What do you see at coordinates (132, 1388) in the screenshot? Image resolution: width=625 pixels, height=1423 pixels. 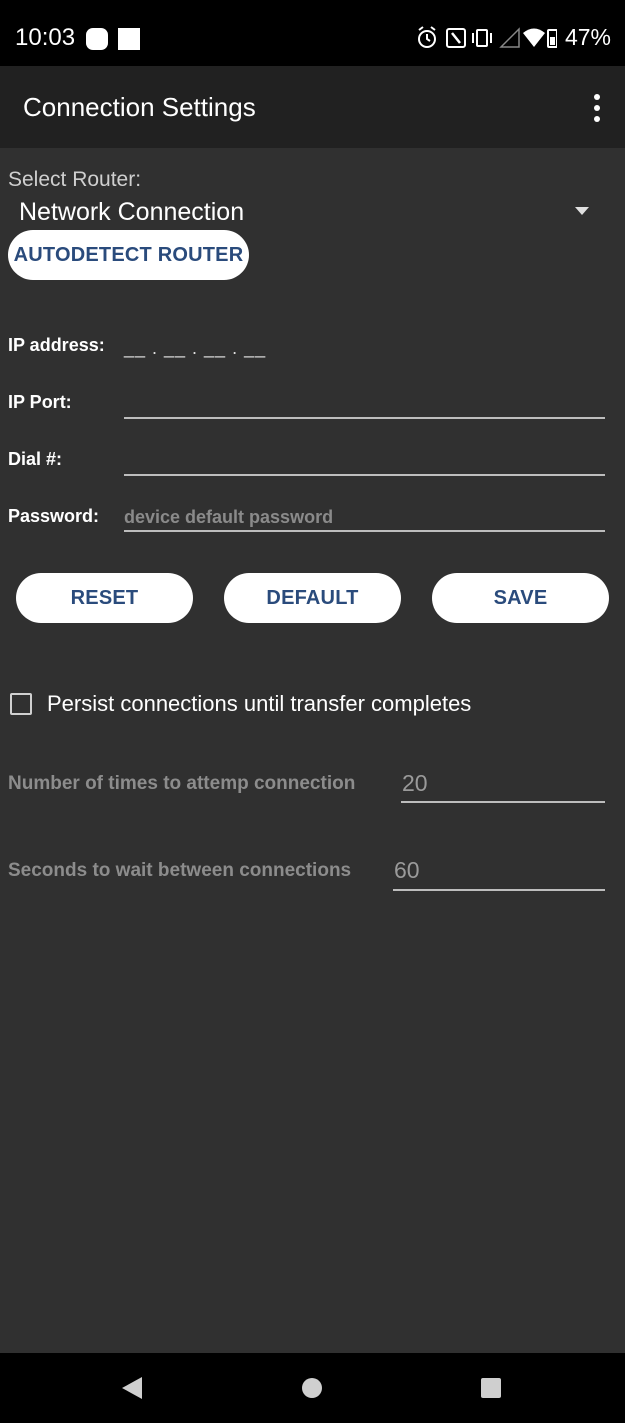 I see `back-icon` at bounding box center [132, 1388].